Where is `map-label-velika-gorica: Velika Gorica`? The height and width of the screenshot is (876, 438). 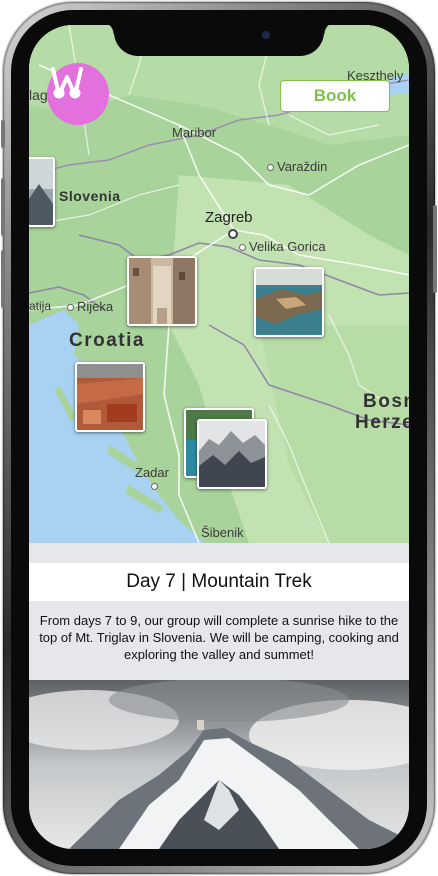 map-label-velika-gorica: Velika Gorica is located at coordinates (282, 246).